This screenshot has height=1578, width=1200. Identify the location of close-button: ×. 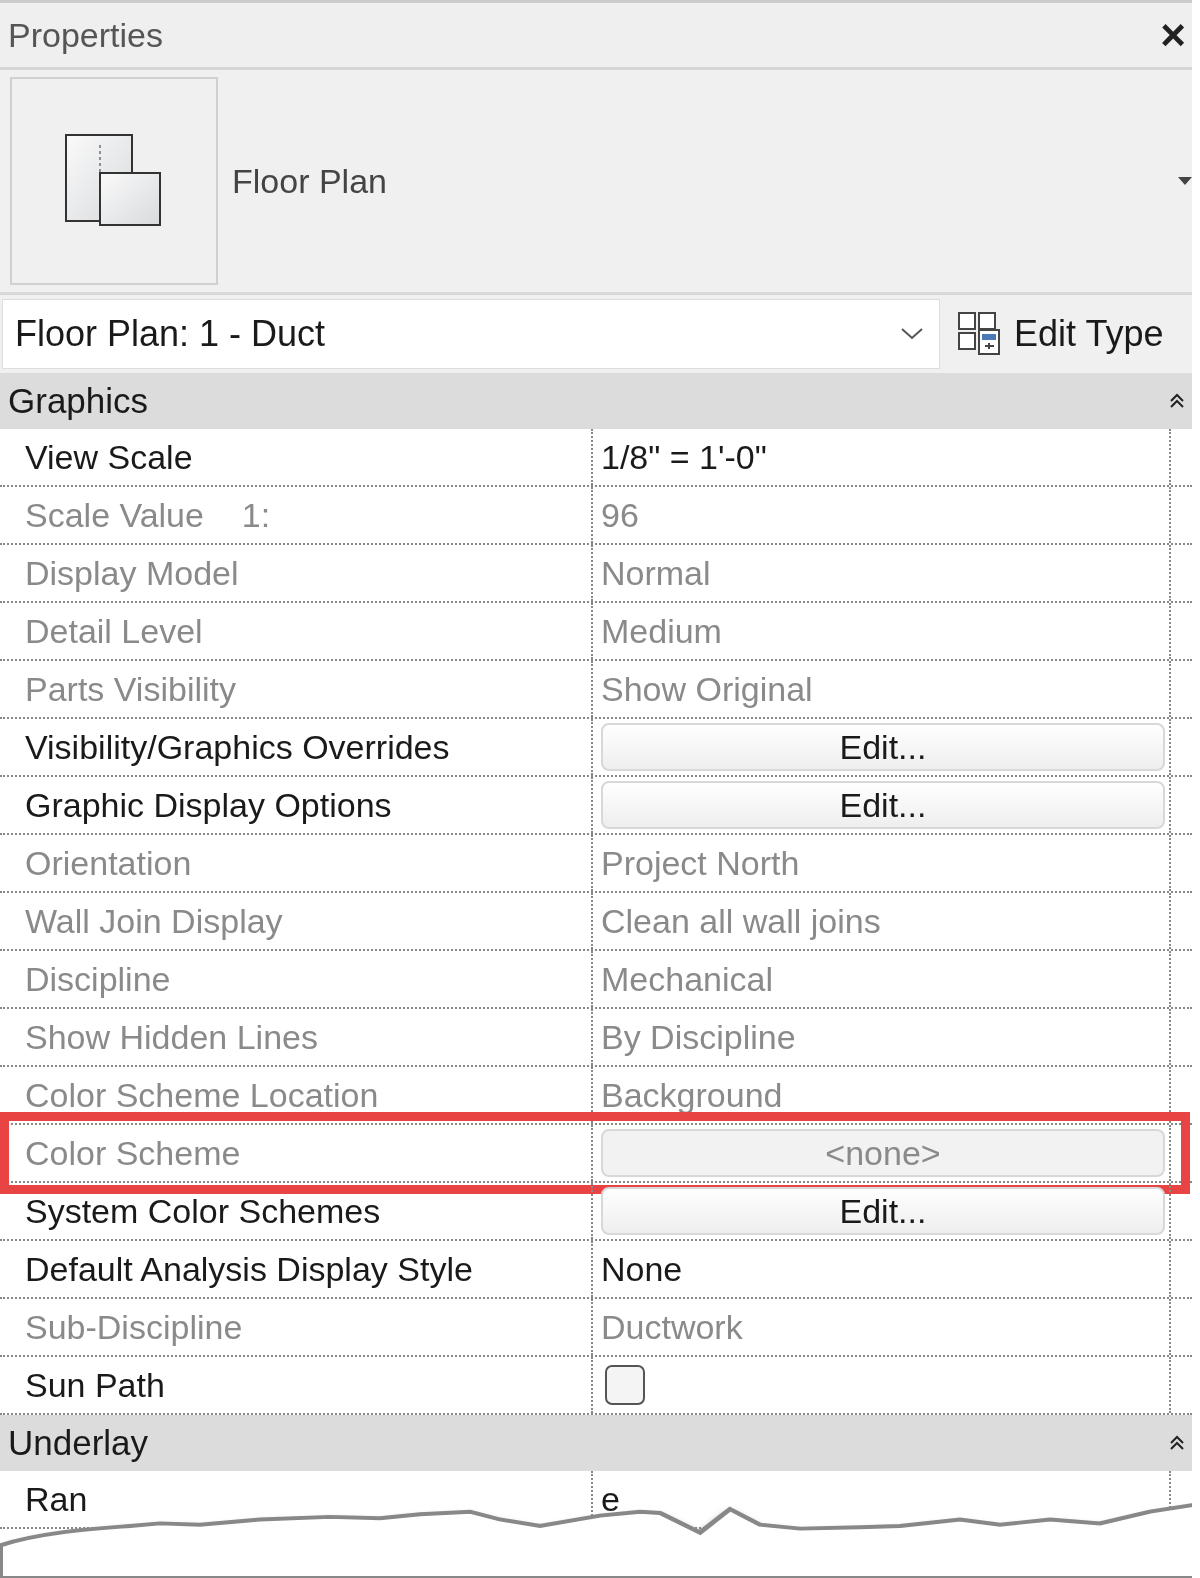
(1173, 35).